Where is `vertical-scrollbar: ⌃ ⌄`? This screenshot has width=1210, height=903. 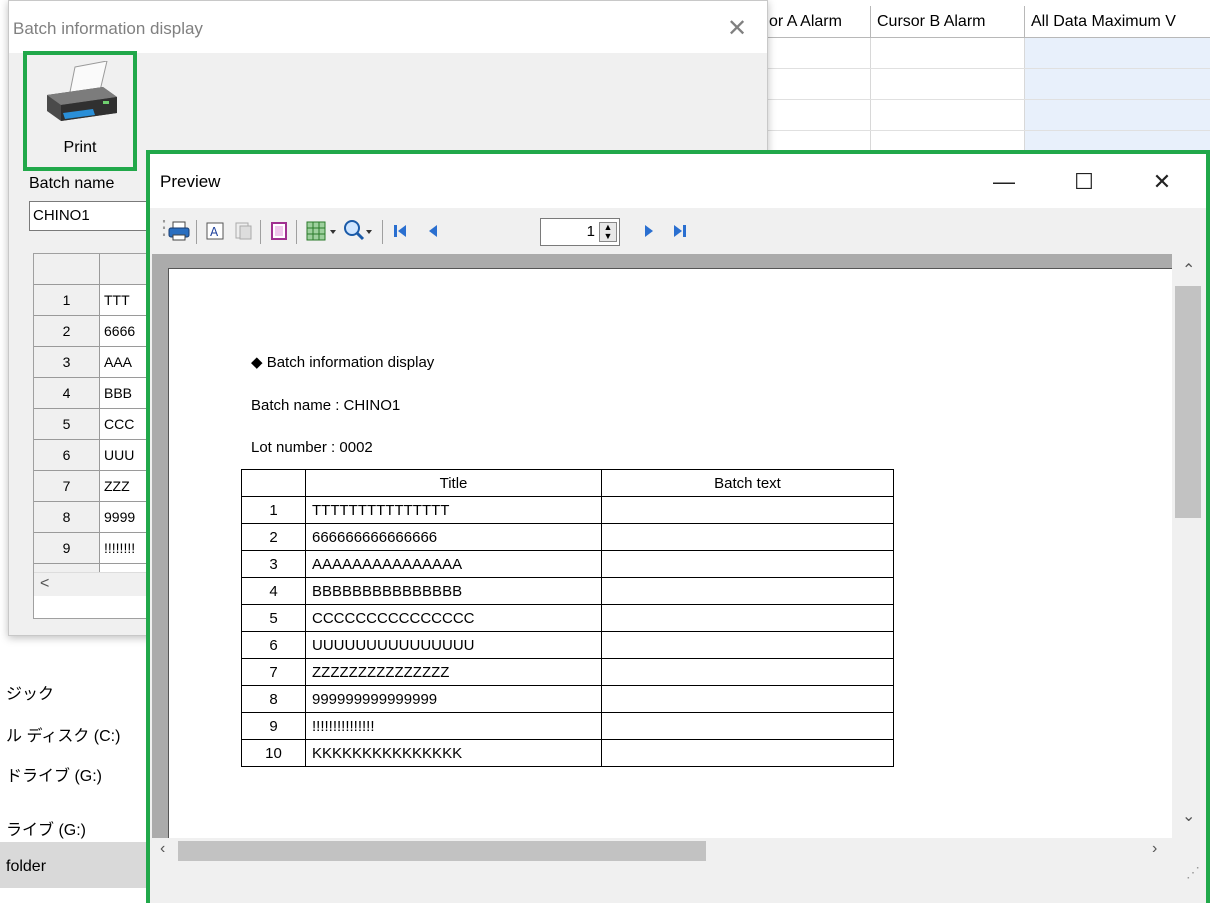
vertical-scrollbar: ⌃ ⌄ is located at coordinates (1188, 546).